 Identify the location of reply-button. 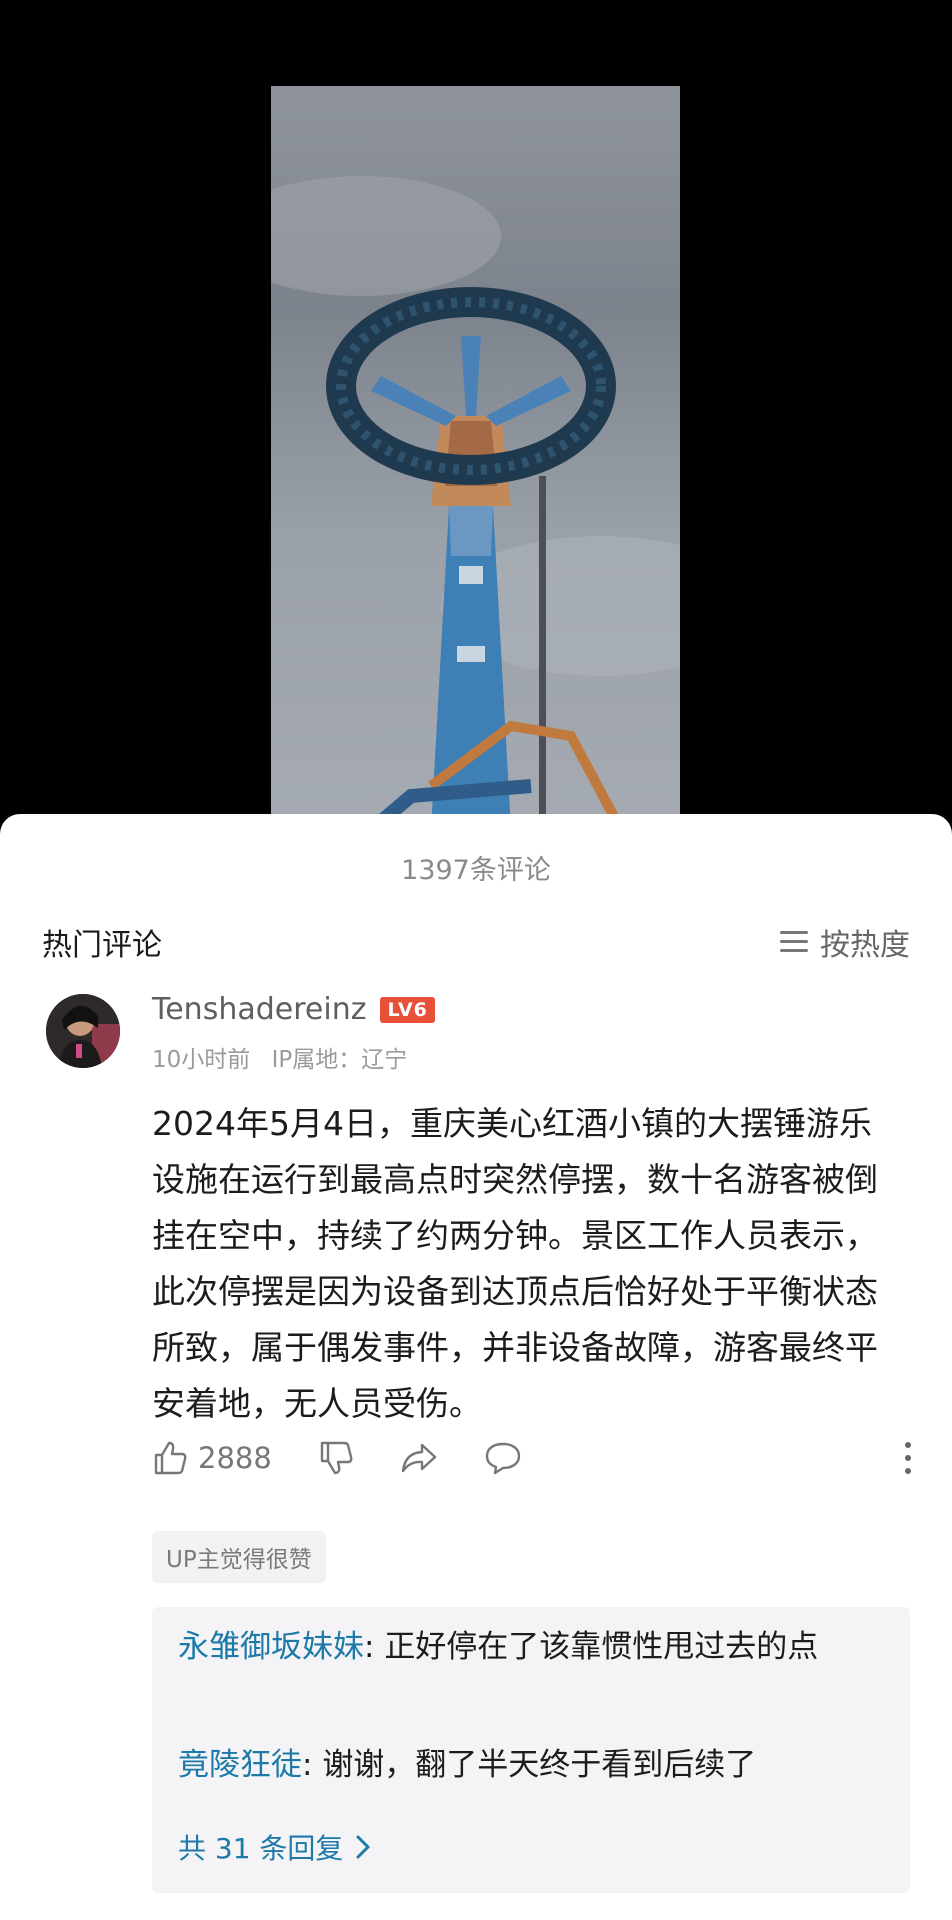
(503, 1458).